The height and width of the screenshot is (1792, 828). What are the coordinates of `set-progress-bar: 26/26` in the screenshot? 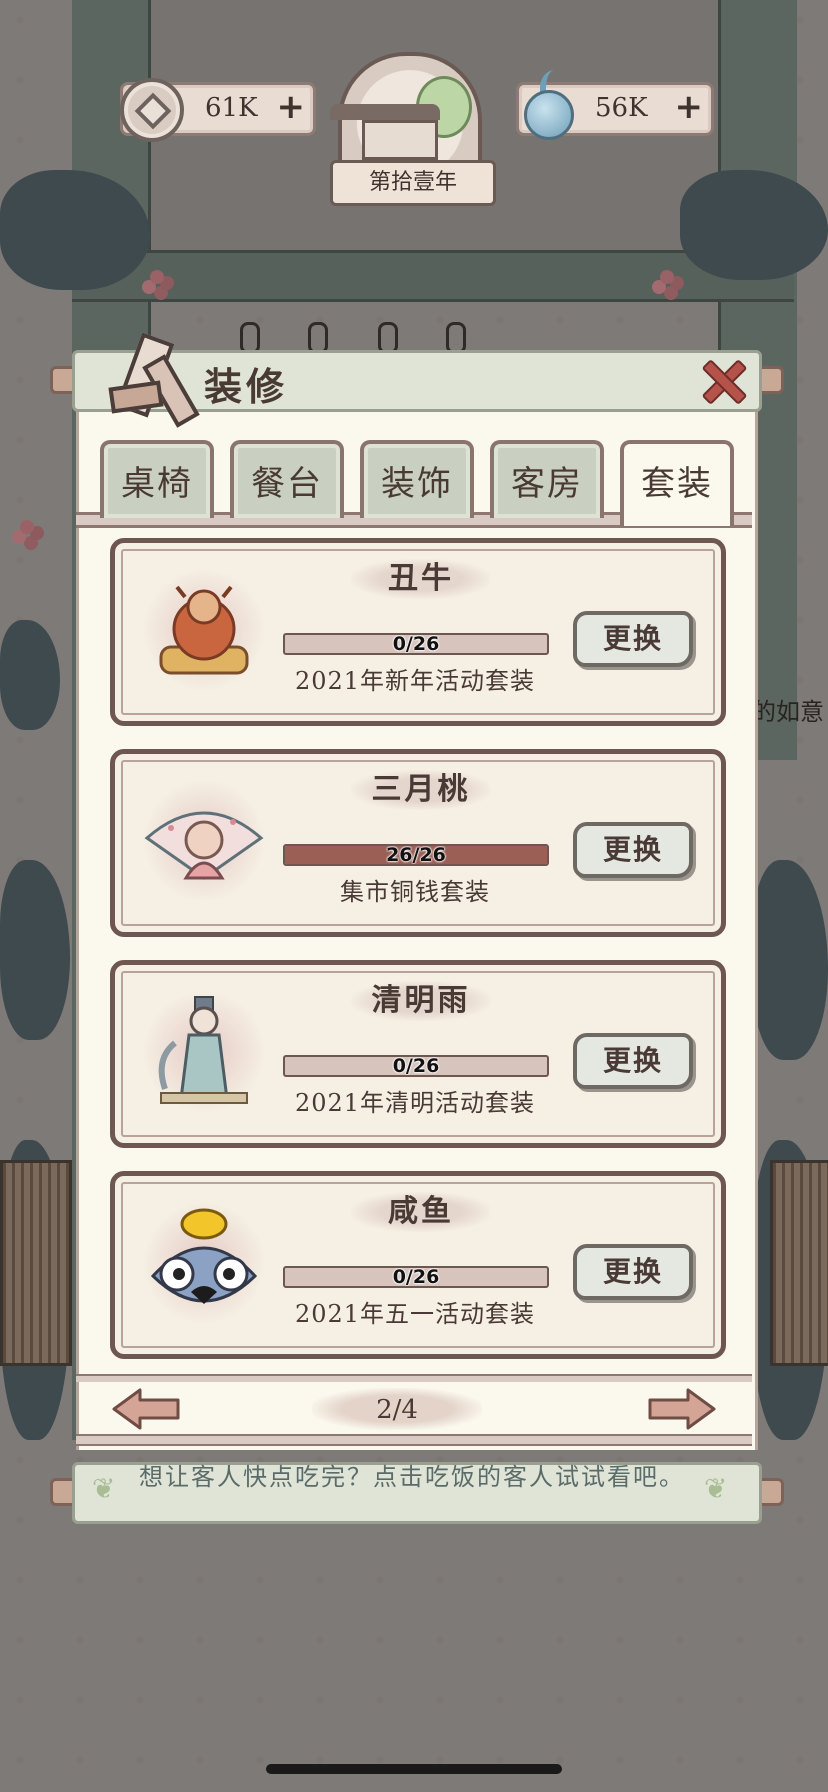 It's located at (416, 855).